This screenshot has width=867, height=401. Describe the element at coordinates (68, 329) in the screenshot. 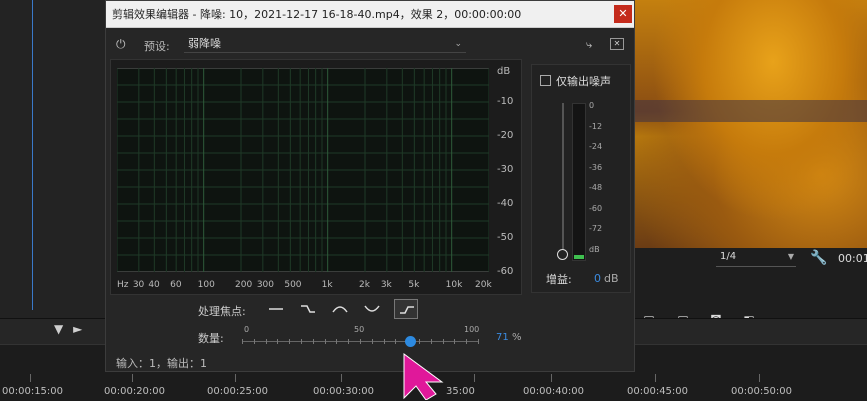

I see `toolbar-left: ▼ ►` at that location.